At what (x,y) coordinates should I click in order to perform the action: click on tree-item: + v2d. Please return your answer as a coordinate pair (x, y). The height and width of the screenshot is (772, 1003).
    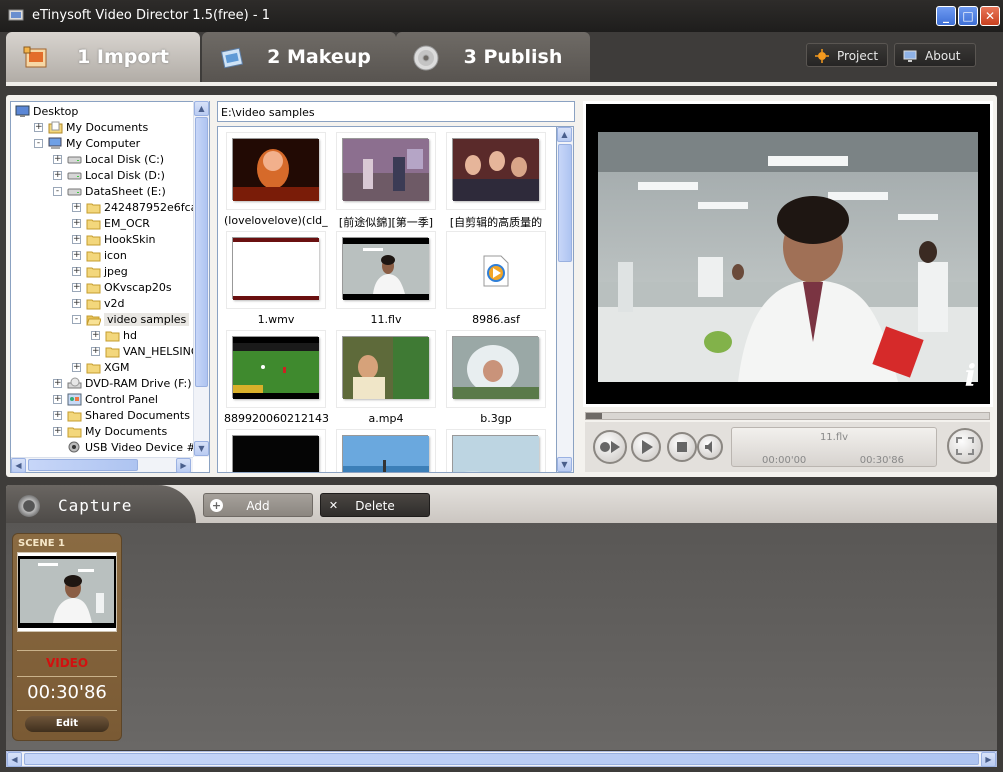
    Looking at the image, I should click on (106, 304).